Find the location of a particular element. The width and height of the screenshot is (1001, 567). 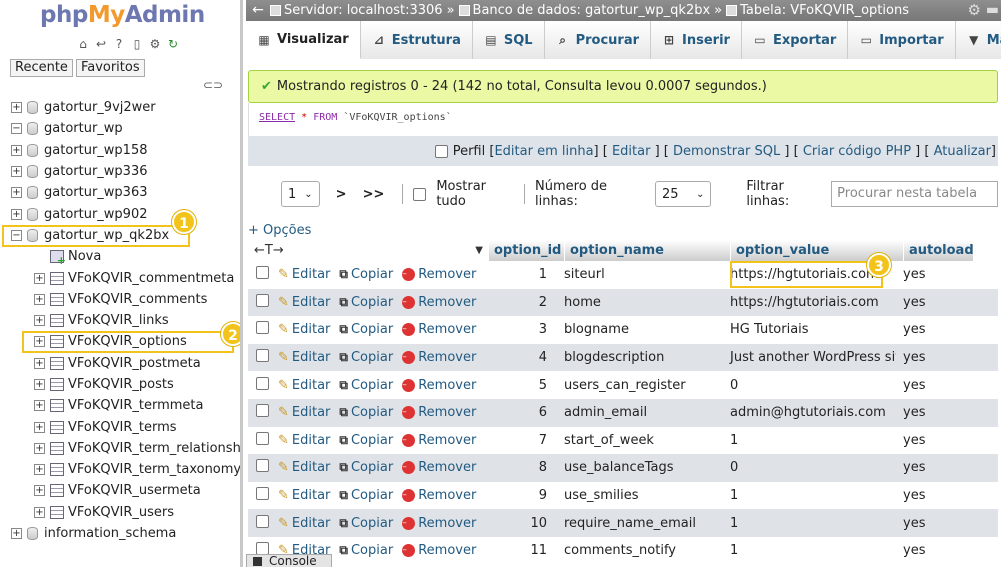

logout-icon: ↩ is located at coordinates (101, 44).